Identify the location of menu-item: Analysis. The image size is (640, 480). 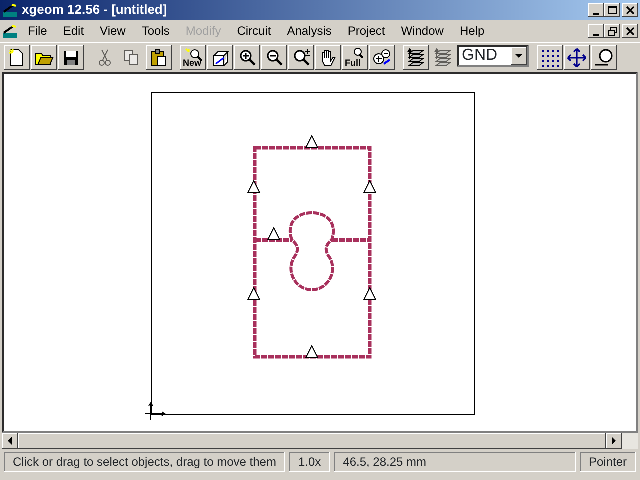
(309, 31).